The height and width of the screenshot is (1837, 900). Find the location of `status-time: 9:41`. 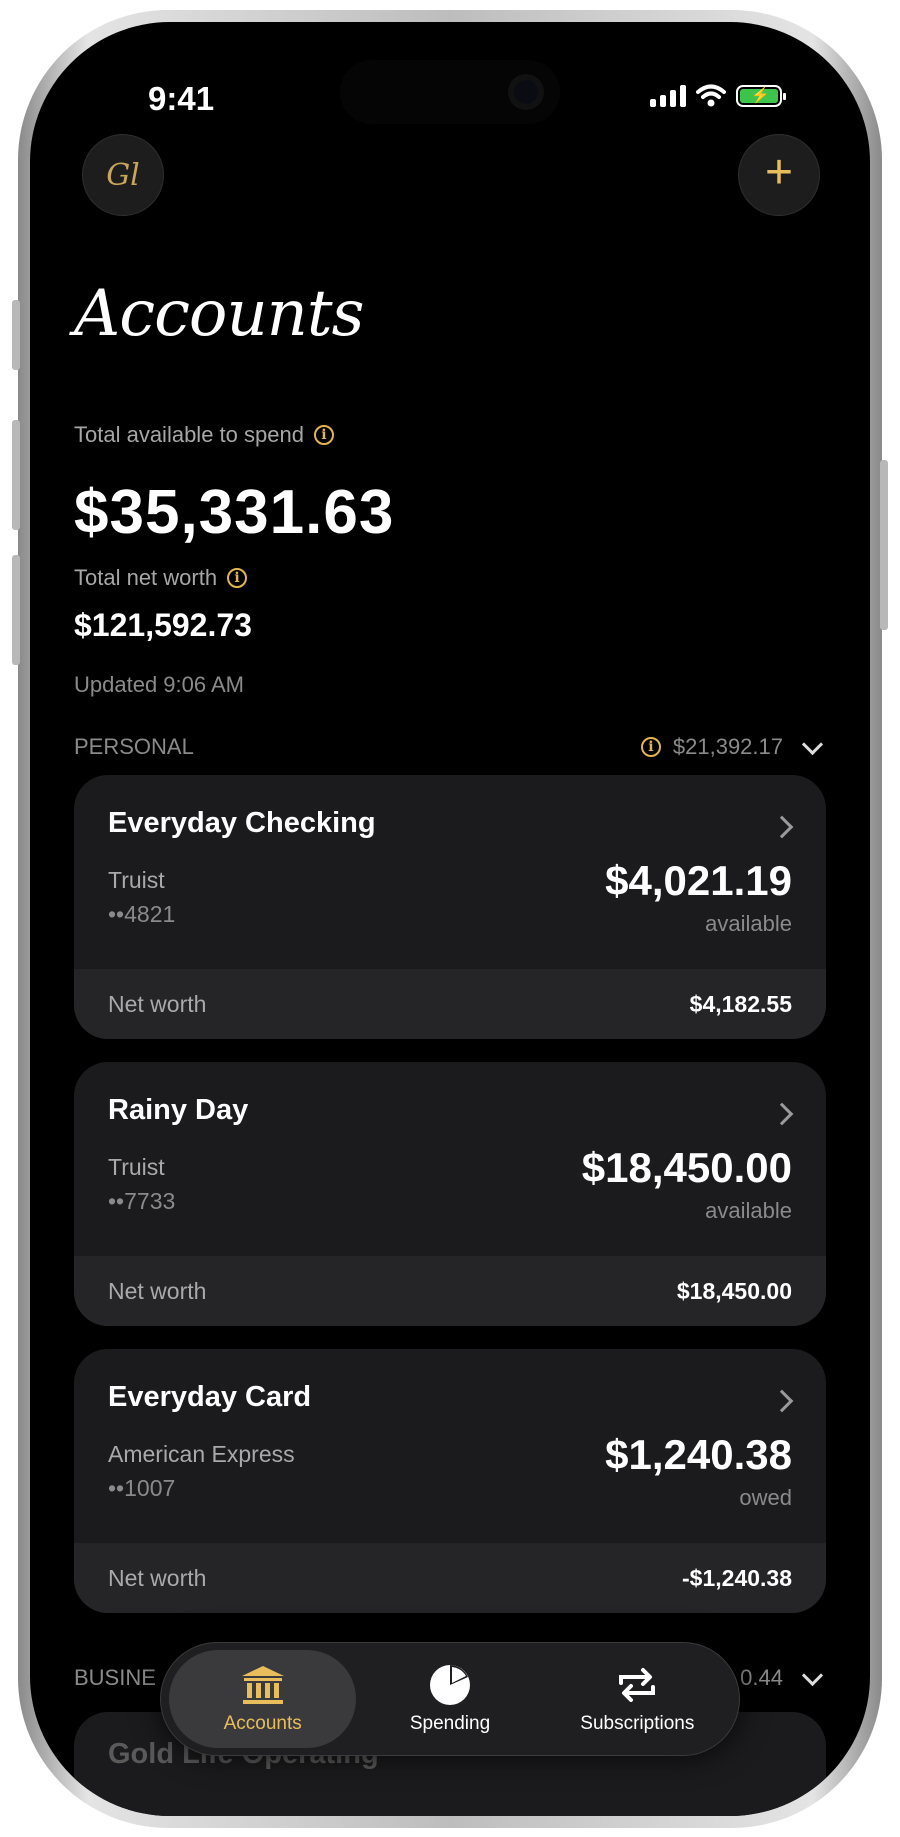

status-time: 9:41 is located at coordinates (181, 98).